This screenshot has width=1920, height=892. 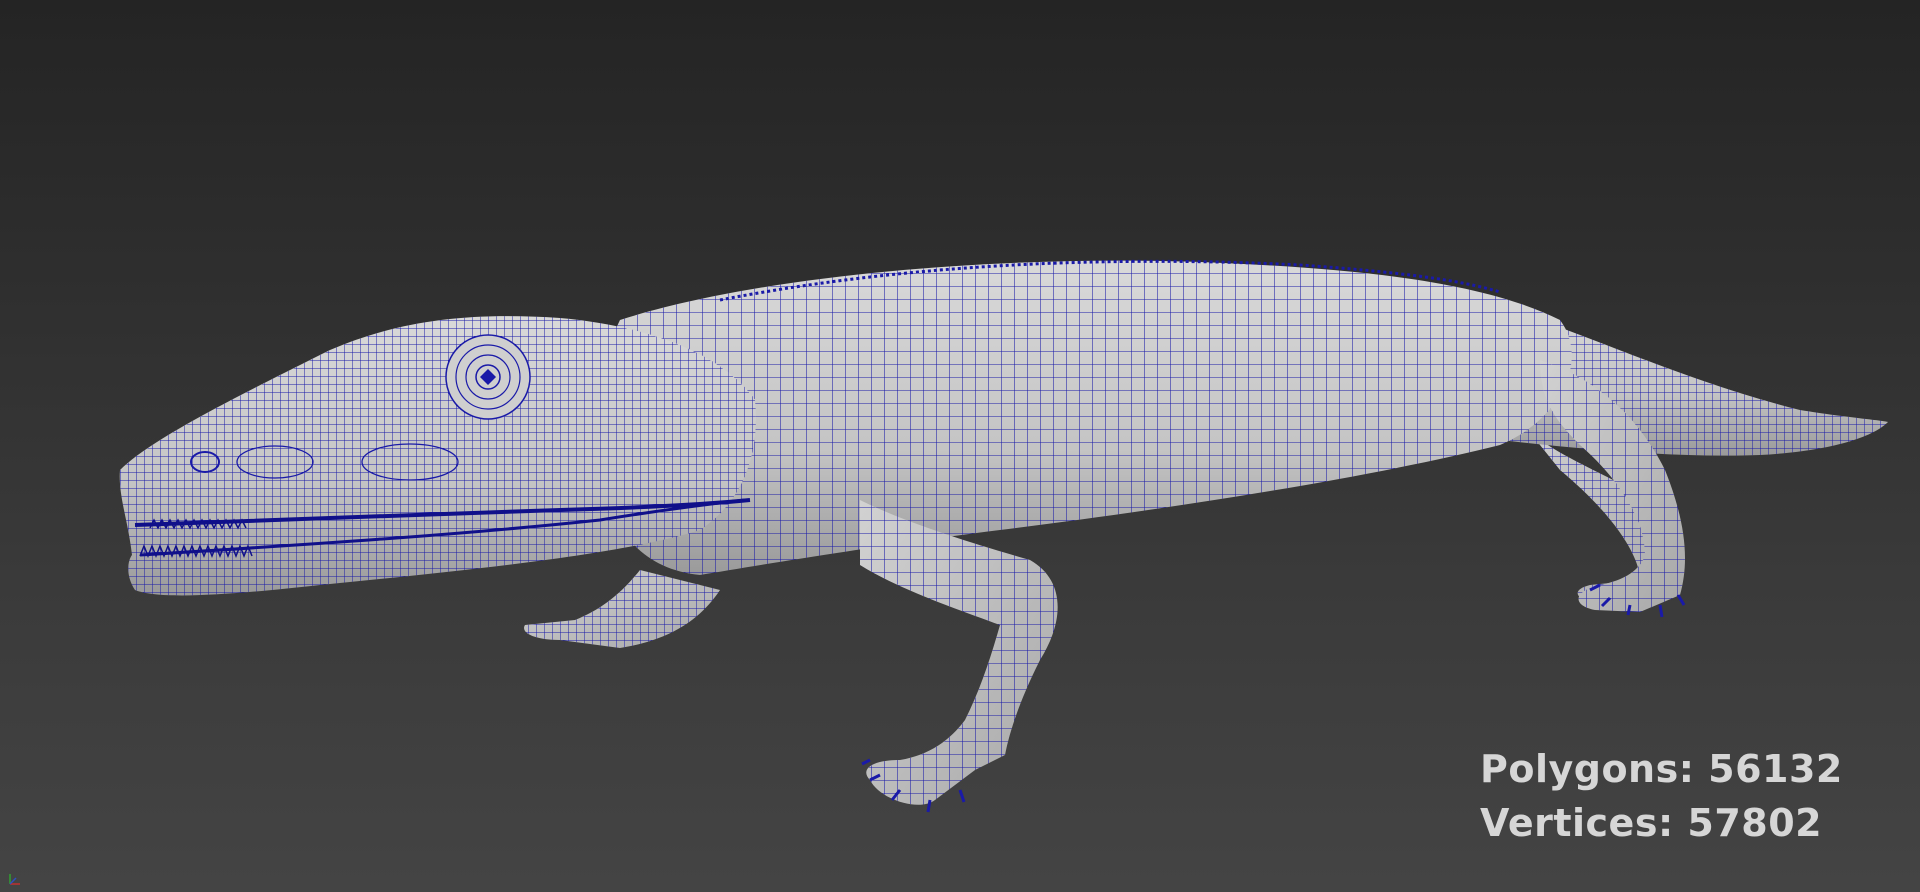 I want to click on axis-tripod-icon, so click(x=14, y=879).